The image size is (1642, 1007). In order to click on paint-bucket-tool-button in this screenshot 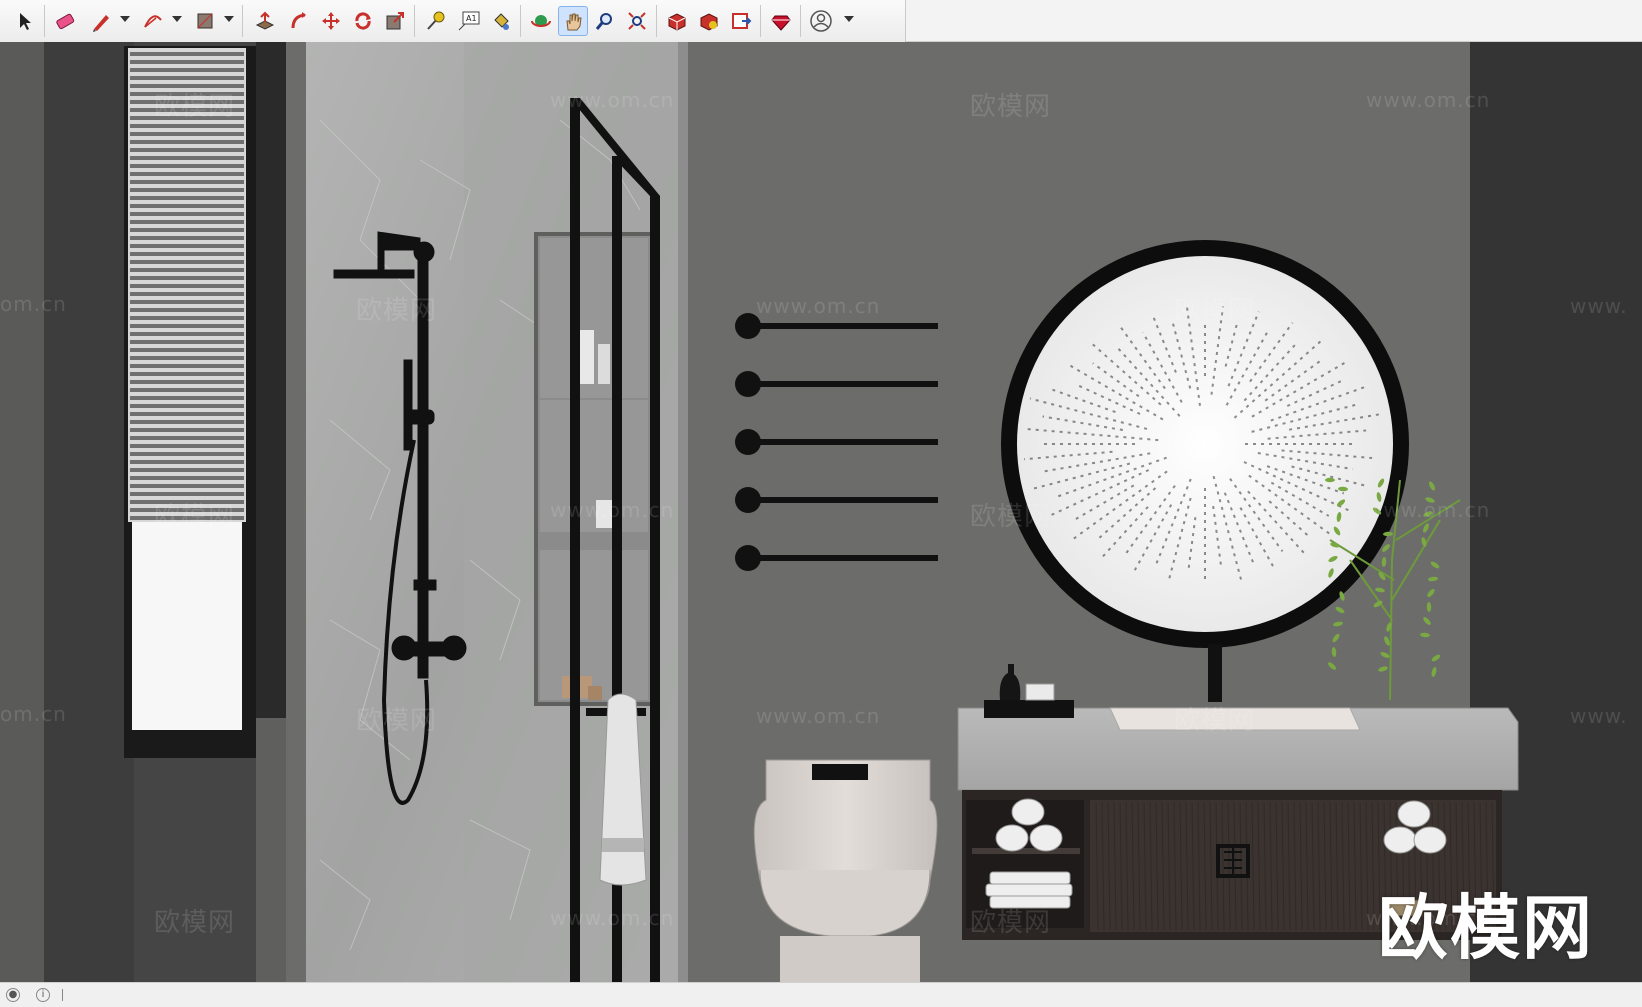, I will do `click(501, 21)`.